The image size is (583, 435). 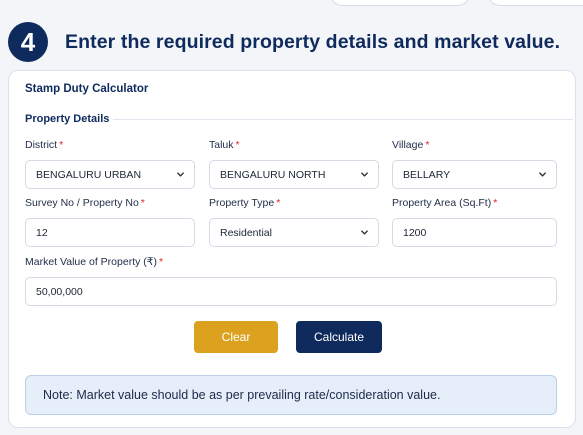 I want to click on district-field: District * BENGALURU URBAN, so click(x=110, y=164).